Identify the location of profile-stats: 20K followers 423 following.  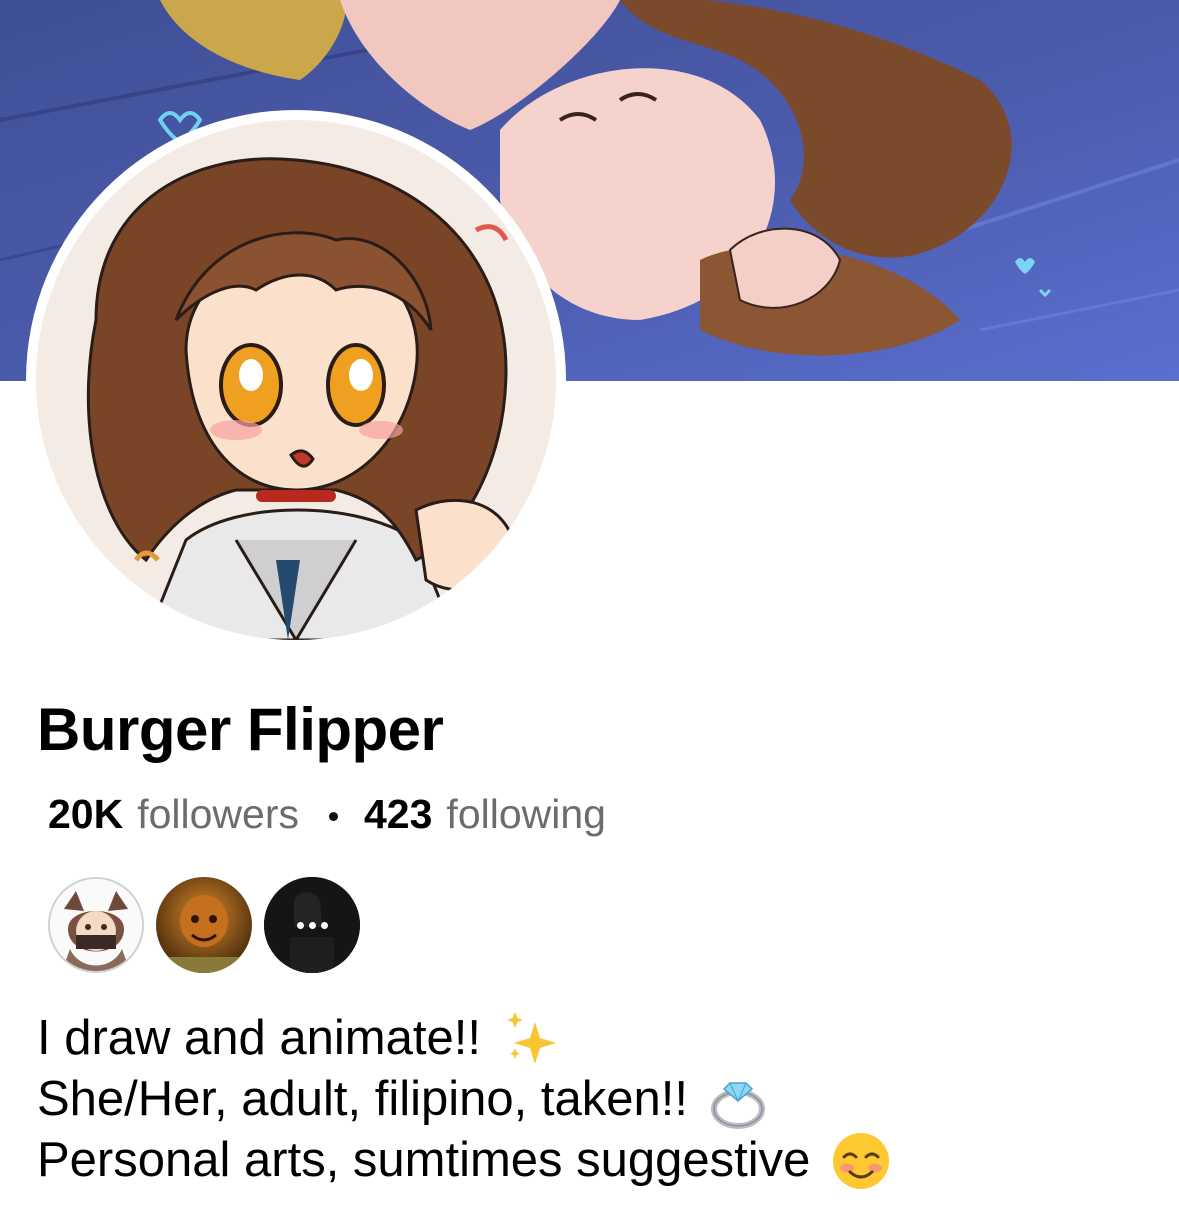
(327, 814).